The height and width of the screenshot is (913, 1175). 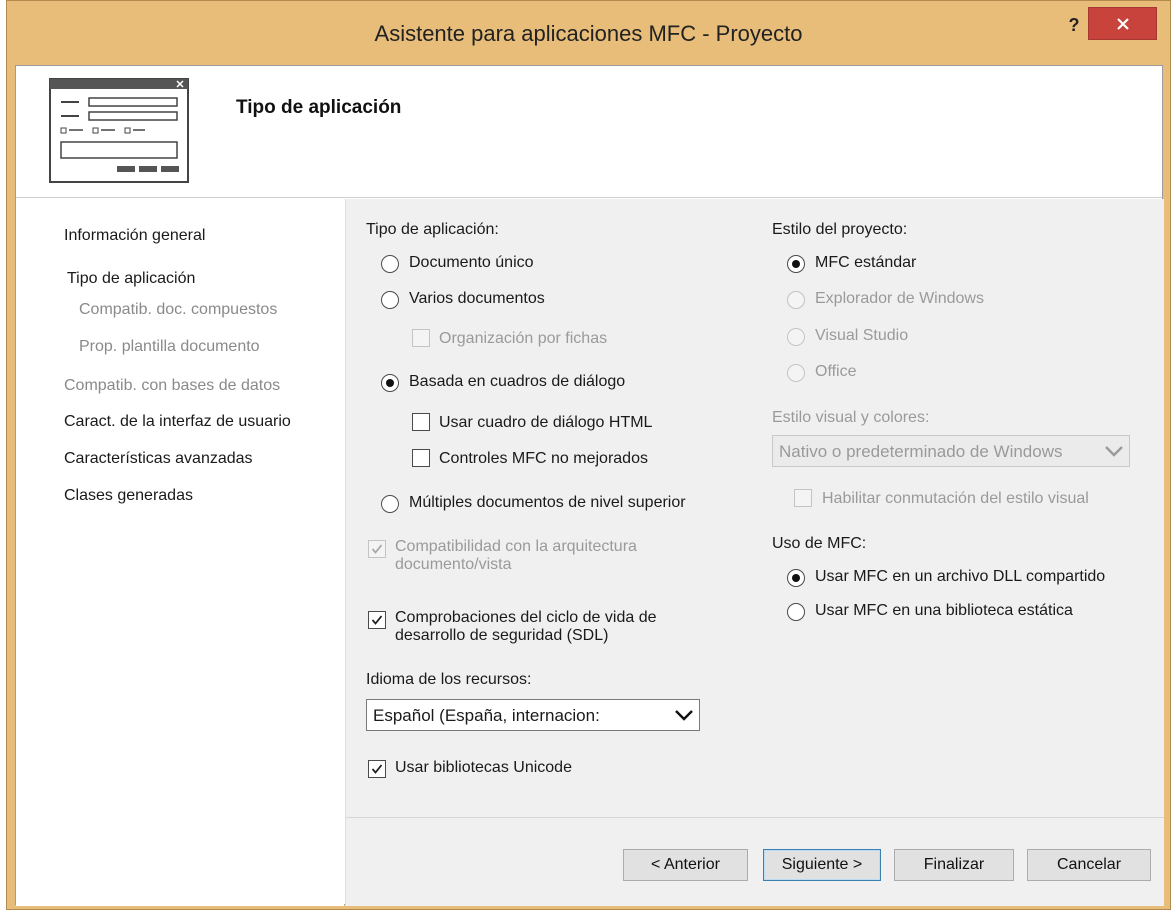 I want to click on checkbox-visual-style-switch-label: Habilitar conmutación del estilo visual, so click(x=955, y=498).